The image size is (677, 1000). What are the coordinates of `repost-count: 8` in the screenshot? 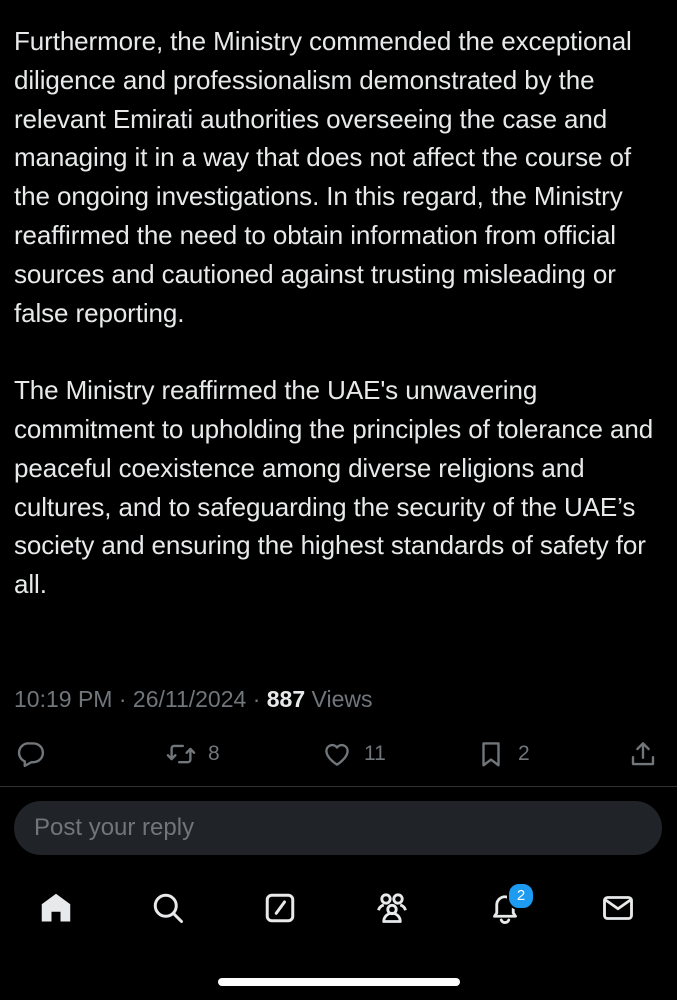 It's located at (214, 753).